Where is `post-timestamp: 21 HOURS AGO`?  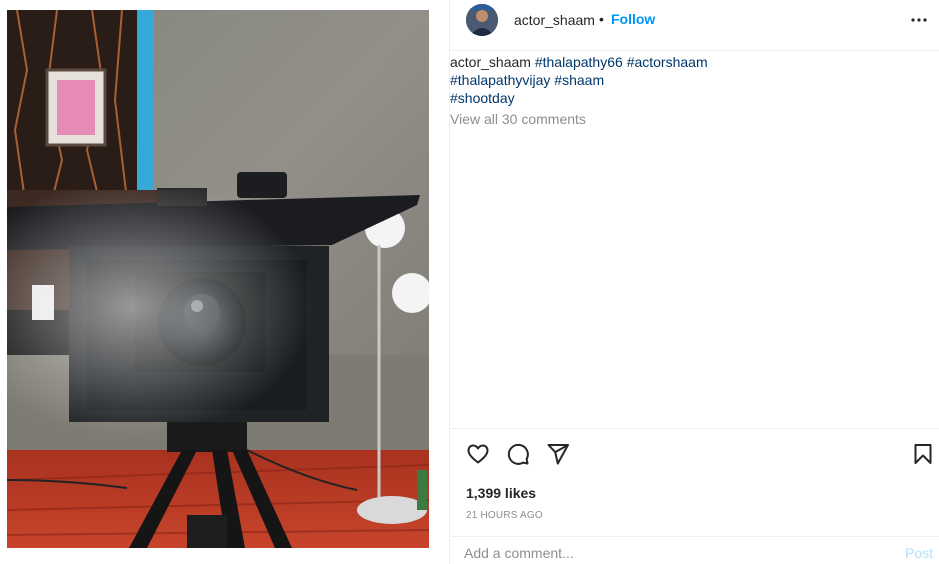
post-timestamp: 21 HOURS AGO is located at coordinates (504, 515).